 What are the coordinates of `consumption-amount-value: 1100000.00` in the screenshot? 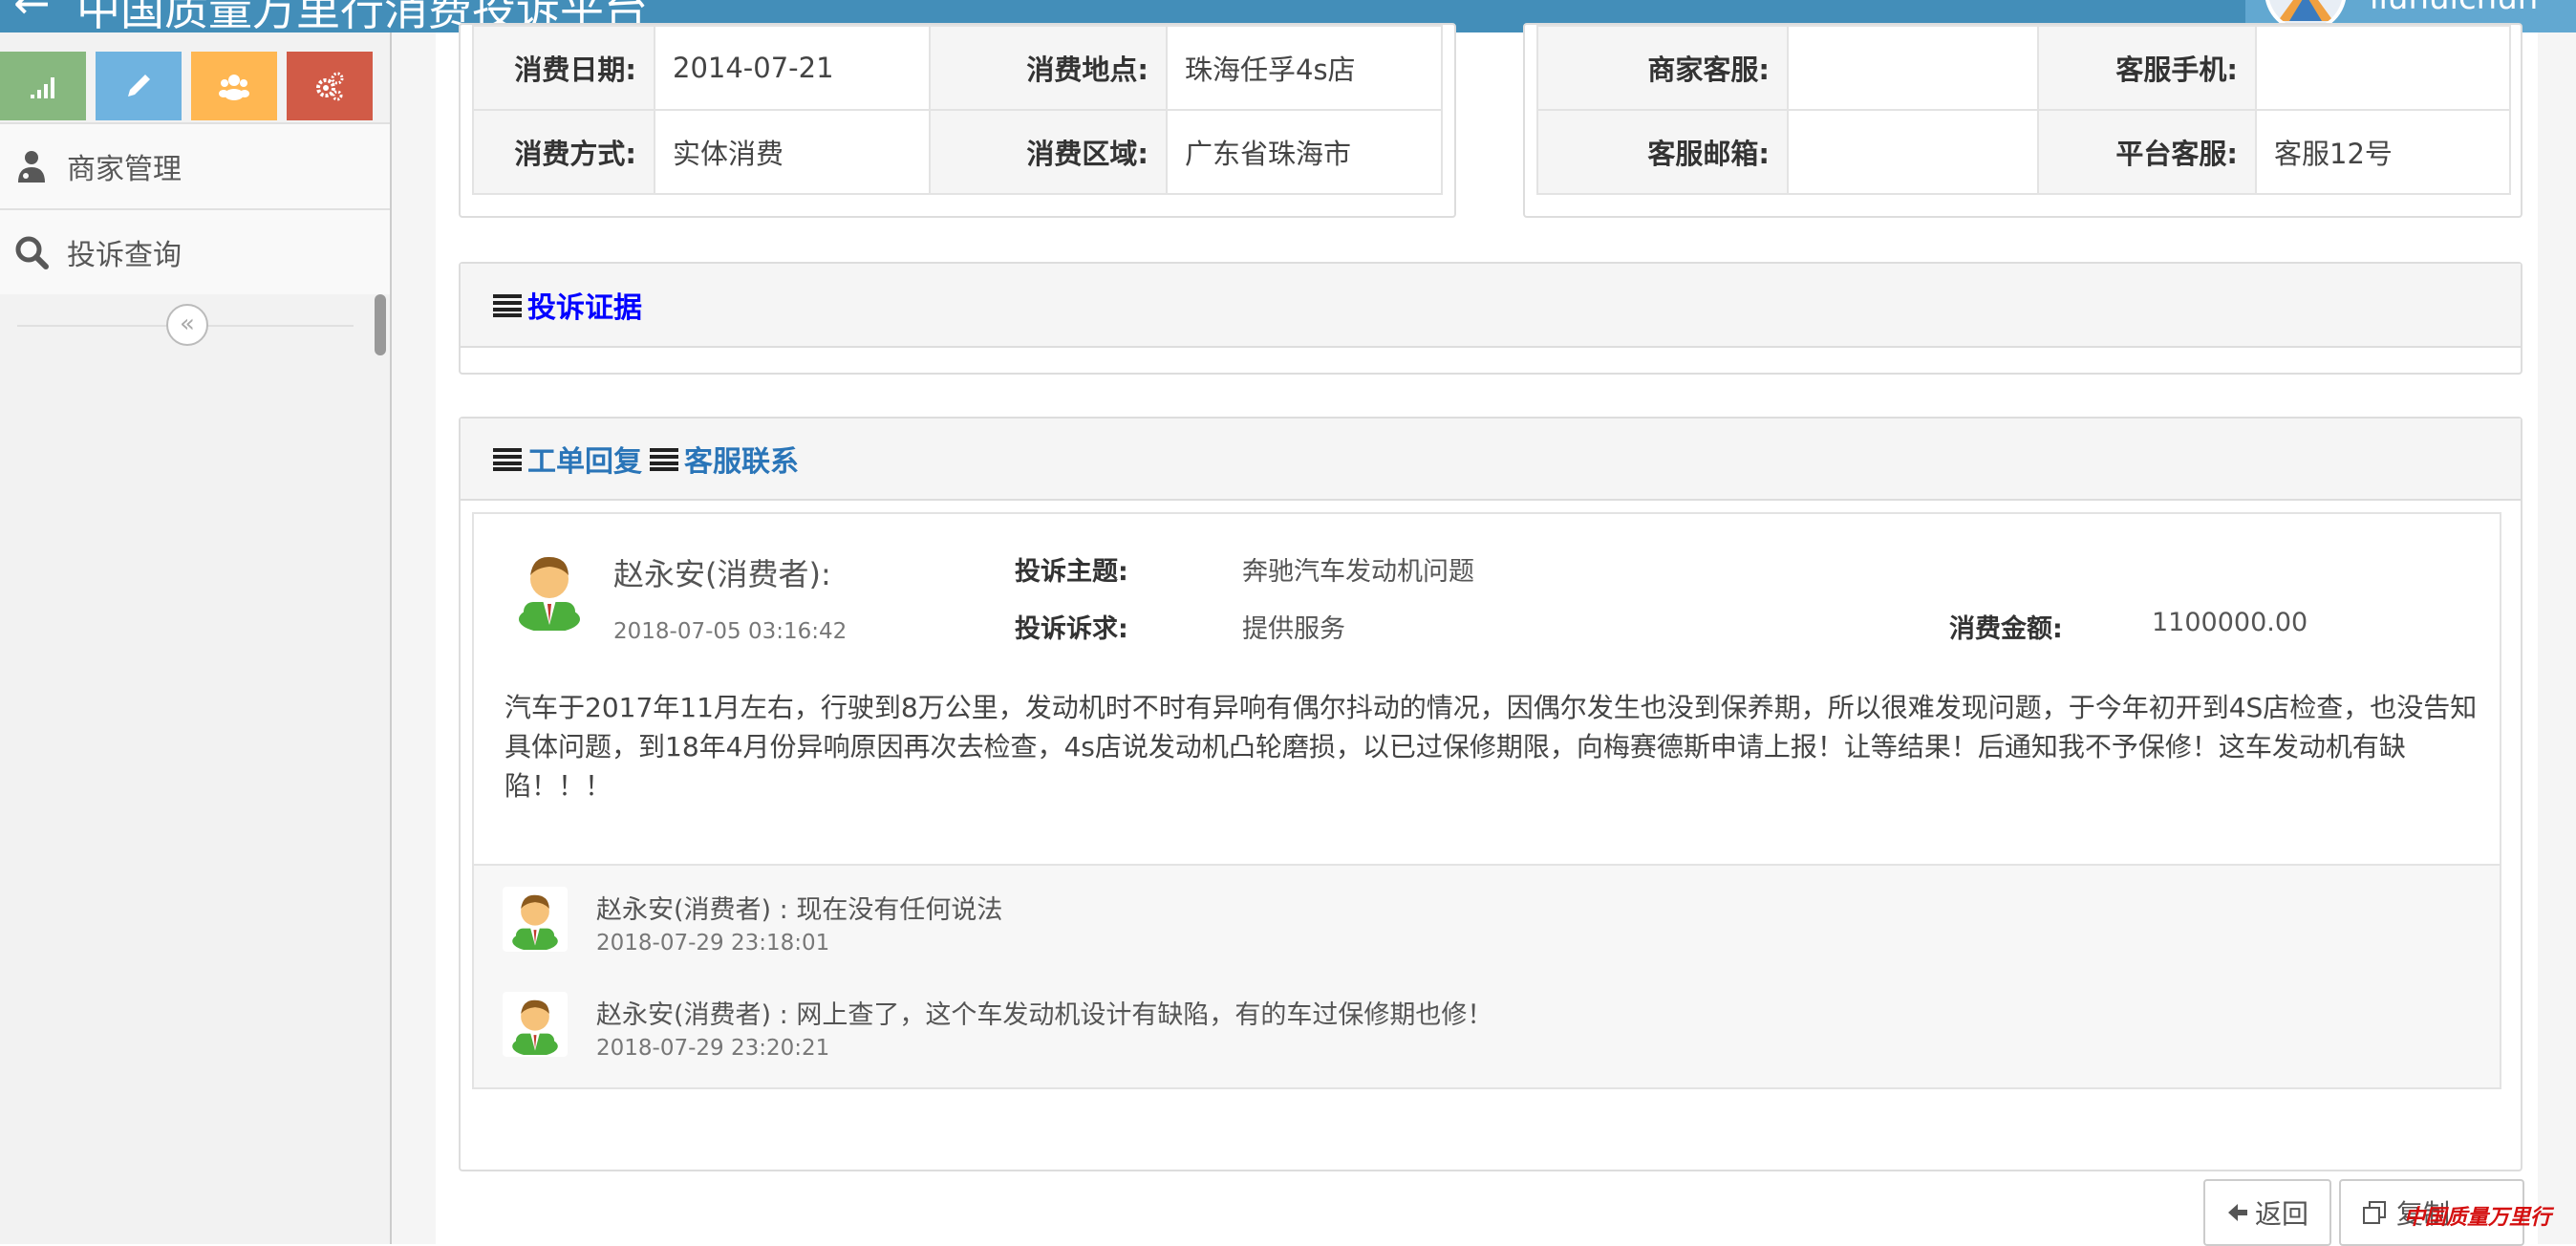 It's located at (2230, 622).